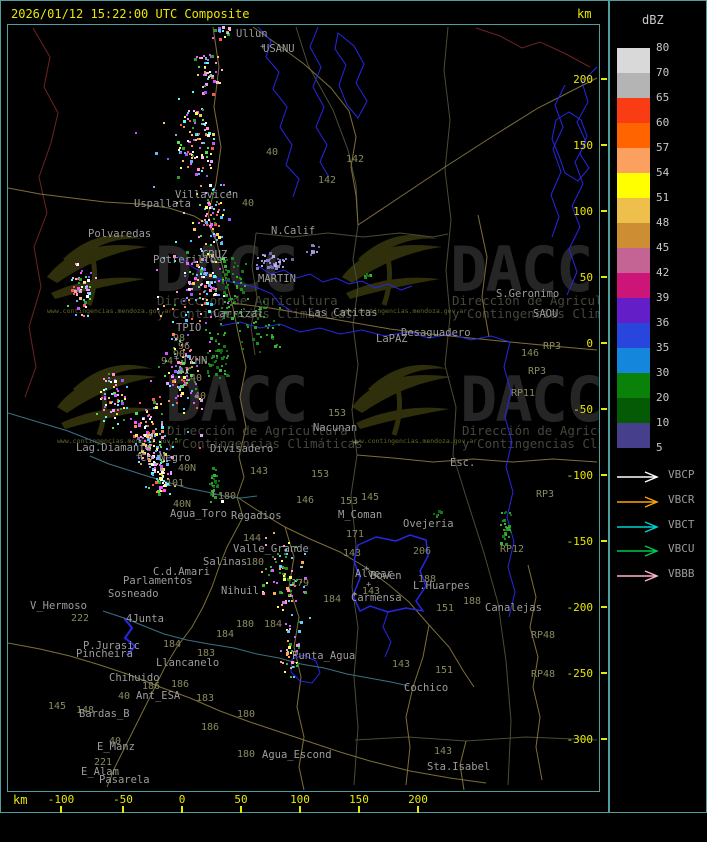 This screenshot has width=707, height=842. I want to click on map-place-label: Ant_ESA, so click(158, 696).